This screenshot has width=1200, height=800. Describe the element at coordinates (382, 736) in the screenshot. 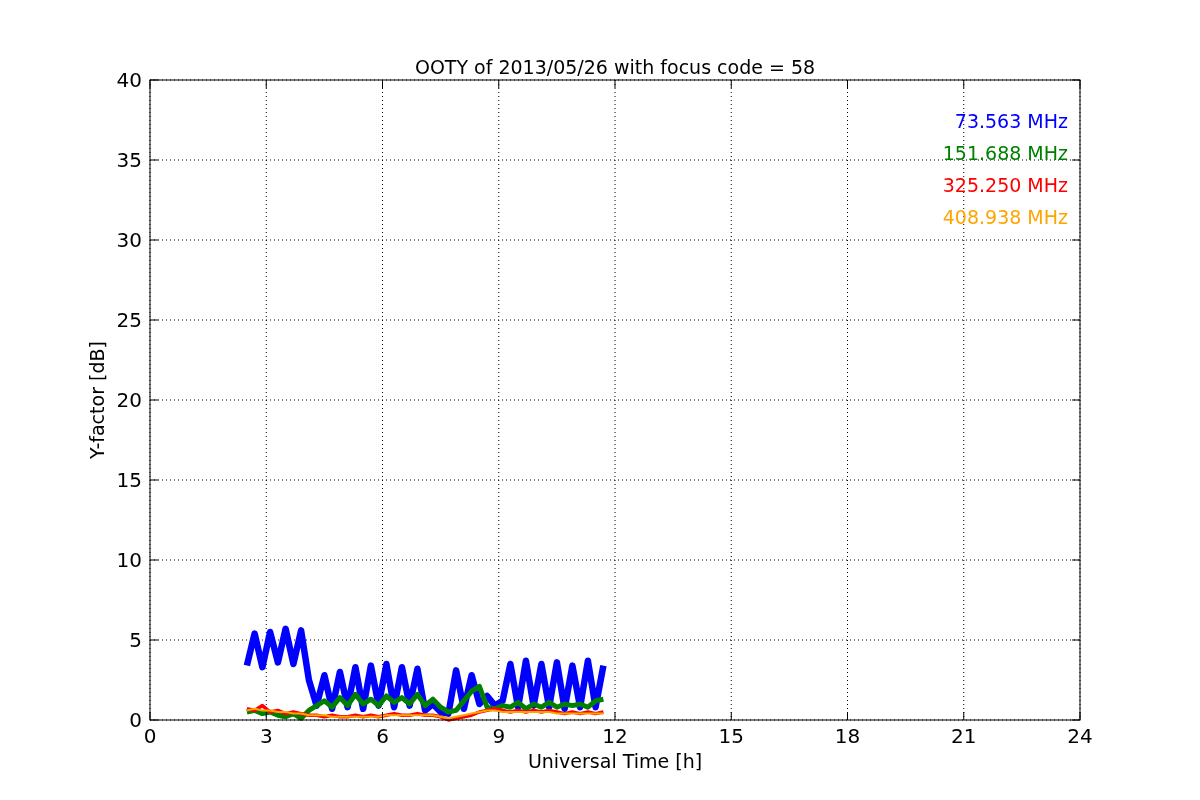

I see `tick-label: 6` at that location.